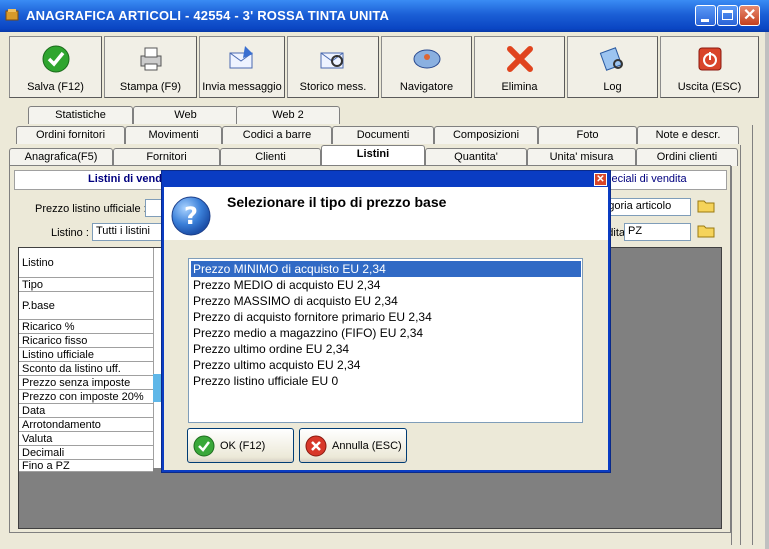 The width and height of the screenshot is (769, 549). What do you see at coordinates (70, 135) in the screenshot?
I see `tab-ordini-fornitori: Ordini fornitori` at bounding box center [70, 135].